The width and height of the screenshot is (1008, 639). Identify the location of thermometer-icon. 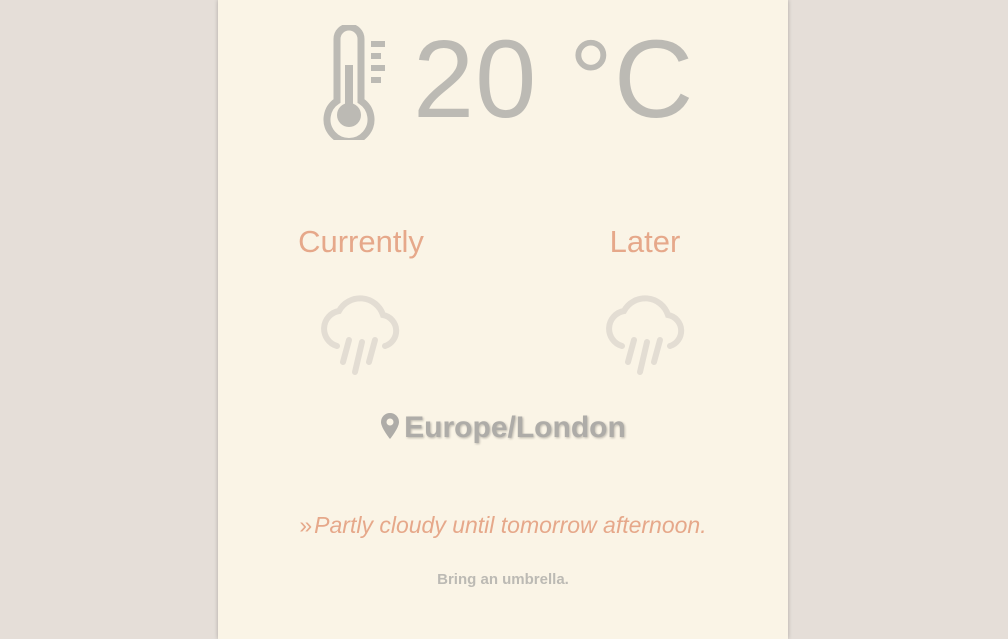
(354, 82).